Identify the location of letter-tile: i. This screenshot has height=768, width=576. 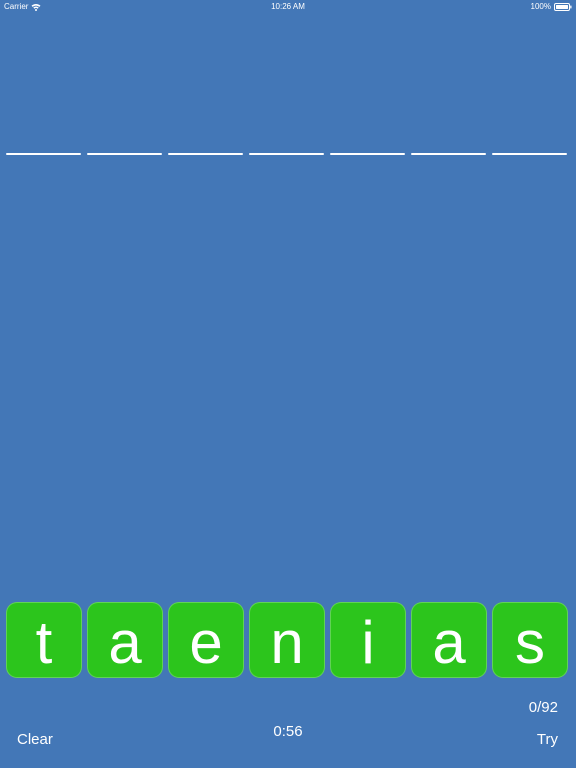
(368, 640).